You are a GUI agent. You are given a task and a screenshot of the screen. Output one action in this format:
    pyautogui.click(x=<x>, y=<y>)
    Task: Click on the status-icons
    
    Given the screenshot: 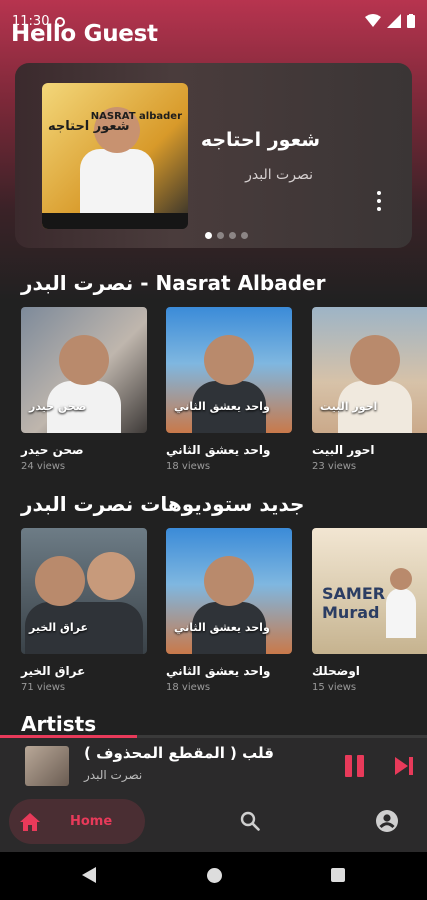 What is the action you would take?
    pyautogui.click(x=390, y=21)
    